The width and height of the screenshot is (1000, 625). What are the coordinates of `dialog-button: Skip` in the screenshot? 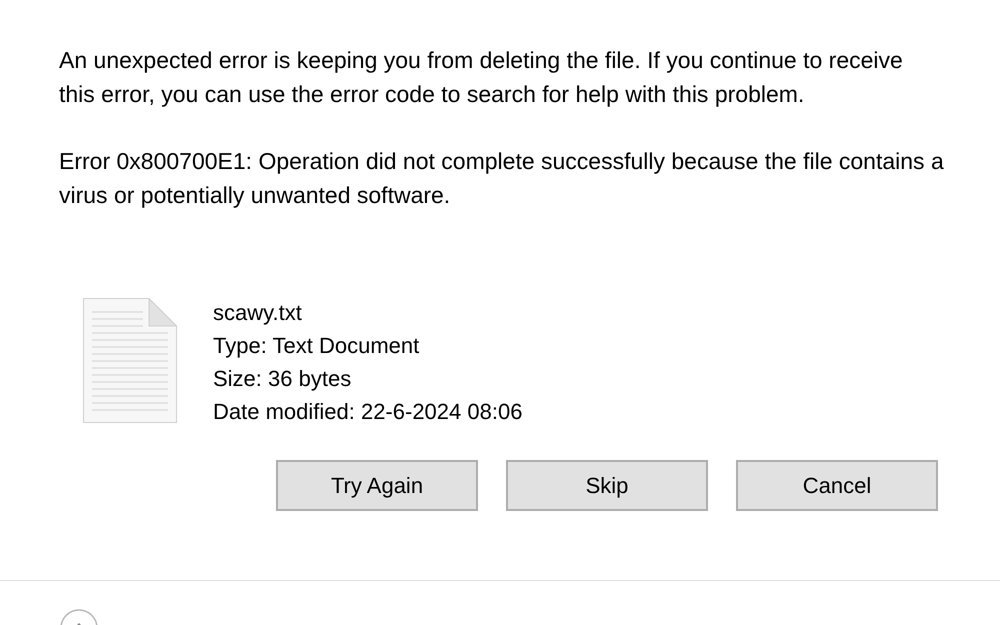 It's located at (607, 485).